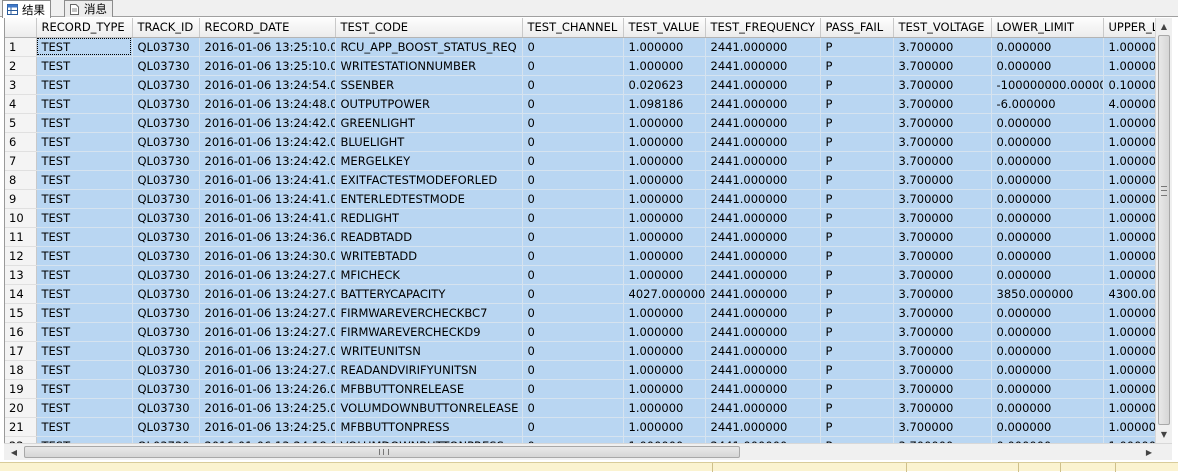 This screenshot has height=472, width=1178. Describe the element at coordinates (21, 332) in the screenshot. I see `row-number: 16` at that location.